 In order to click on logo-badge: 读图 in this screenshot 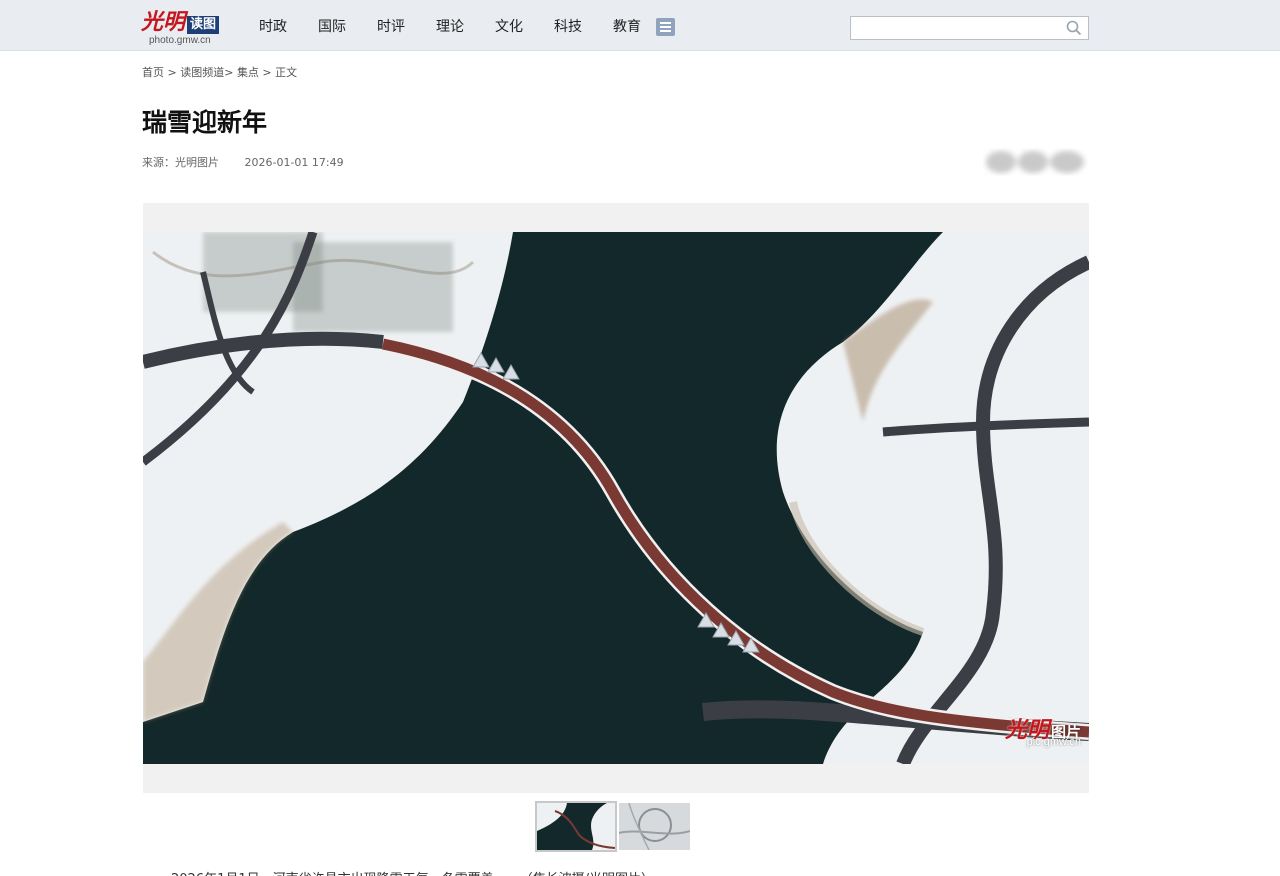, I will do `click(203, 25)`.